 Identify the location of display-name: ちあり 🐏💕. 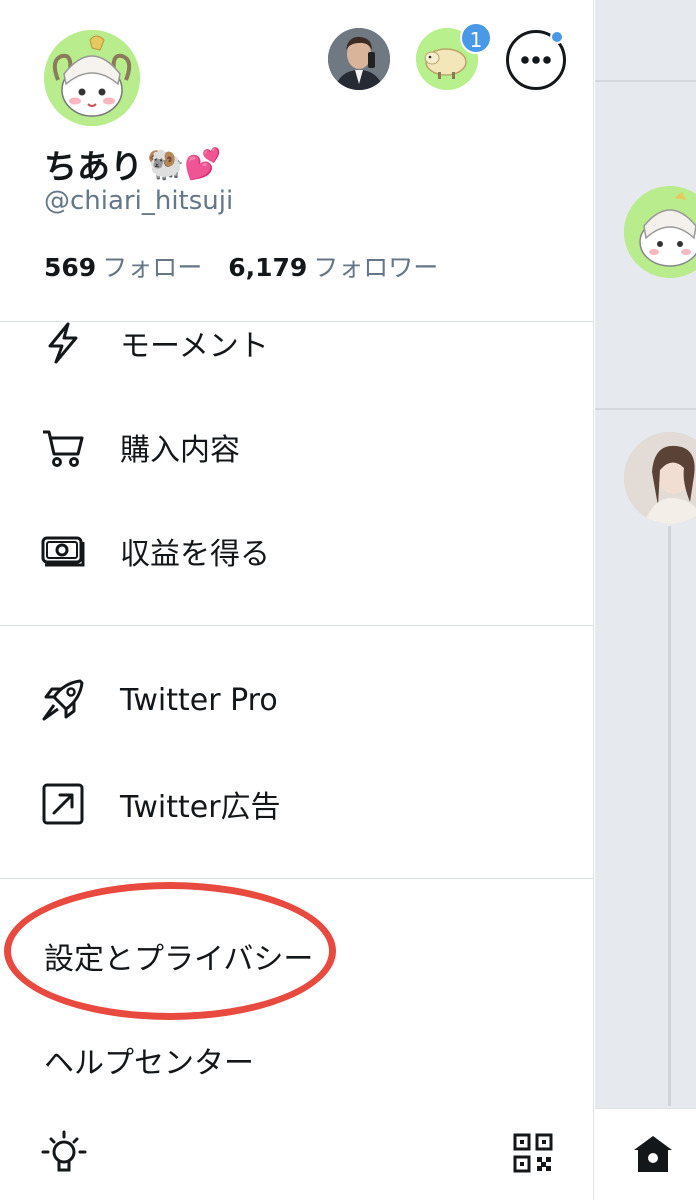
(133, 164).